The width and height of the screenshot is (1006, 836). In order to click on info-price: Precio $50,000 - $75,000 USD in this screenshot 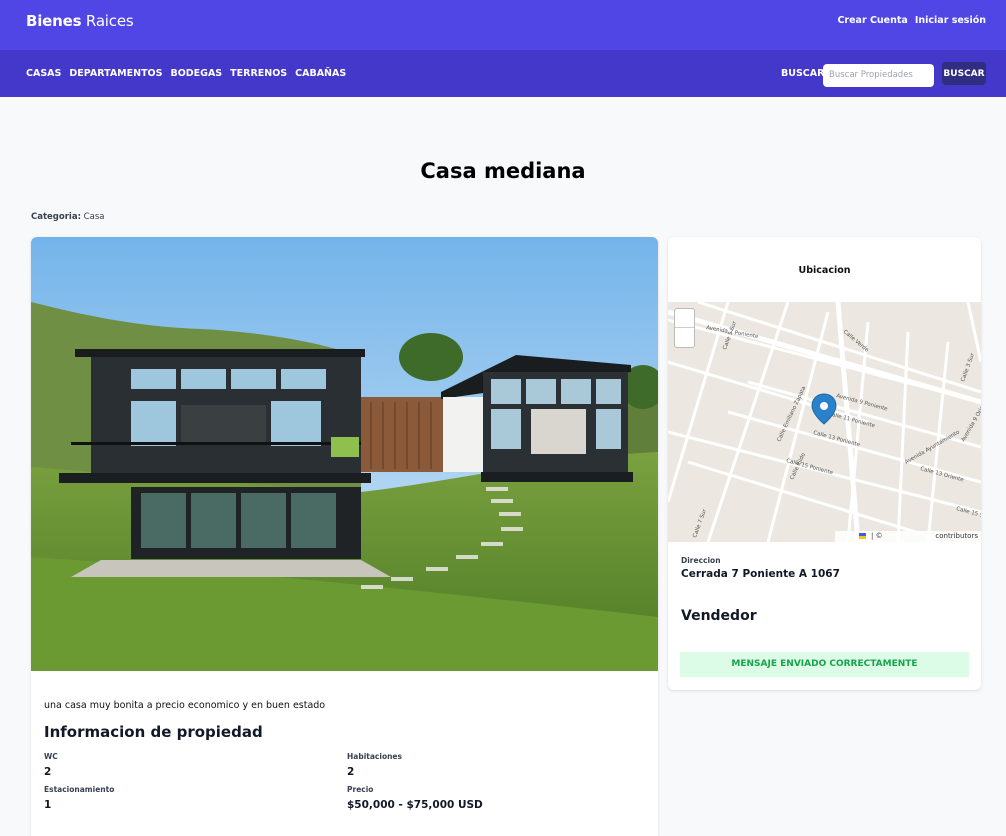, I will do `click(415, 798)`.